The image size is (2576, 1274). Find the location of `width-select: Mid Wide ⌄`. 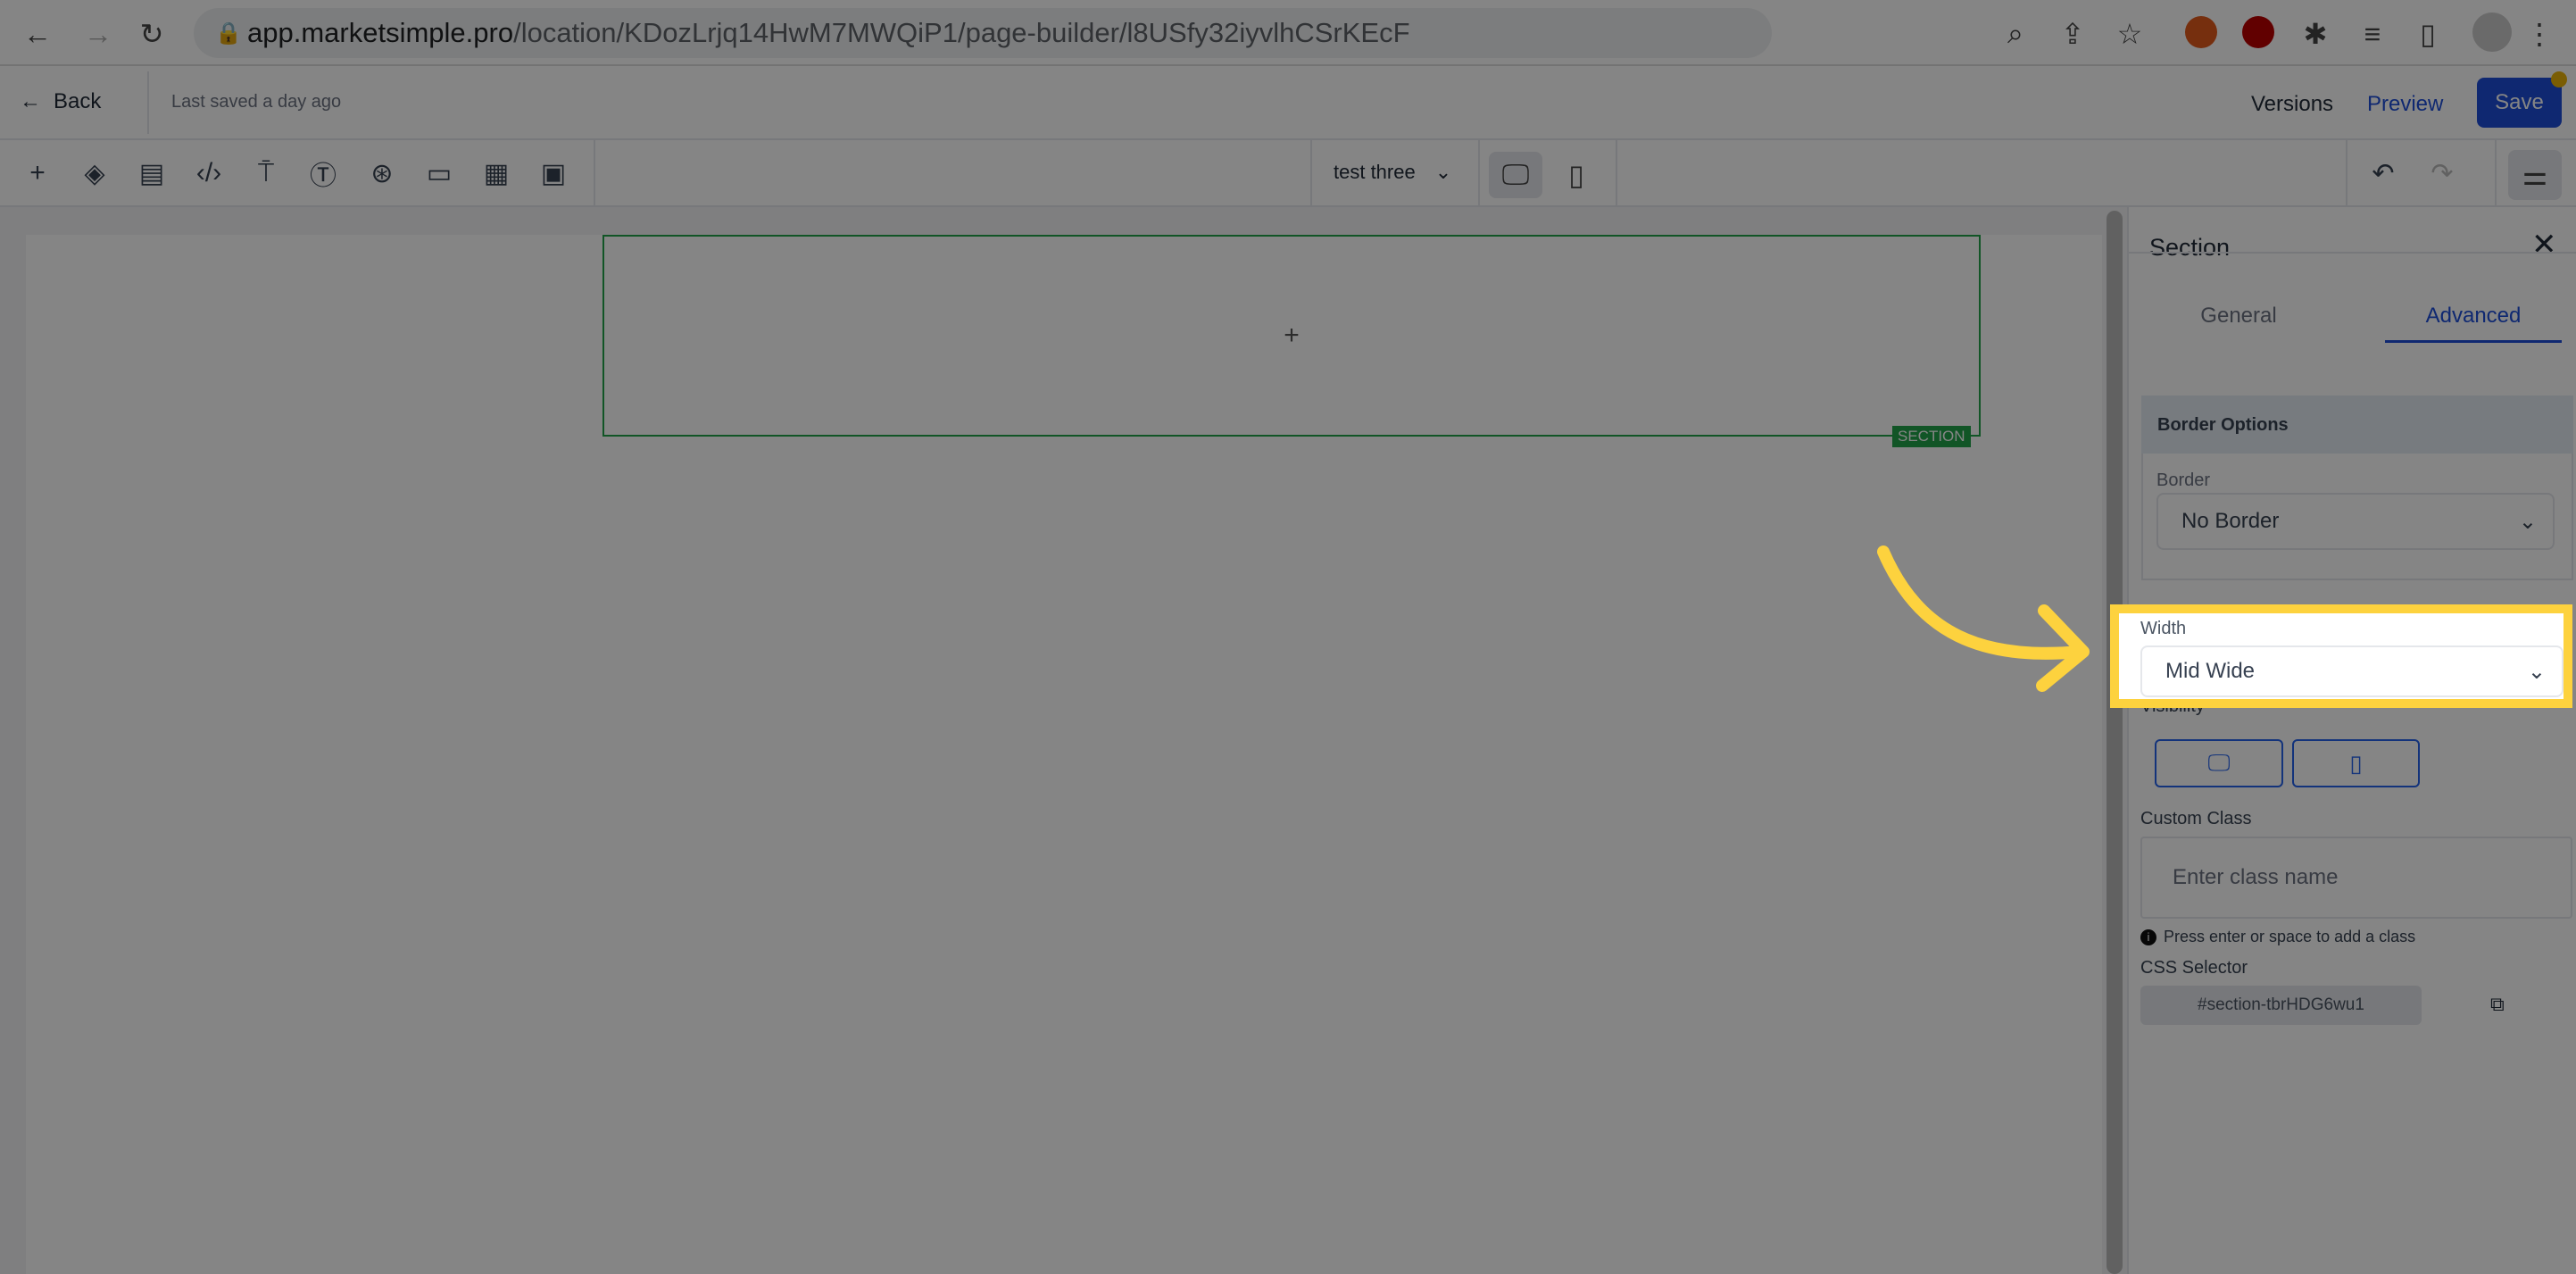

width-select: Mid Wide ⌄ is located at coordinates (2352, 671).